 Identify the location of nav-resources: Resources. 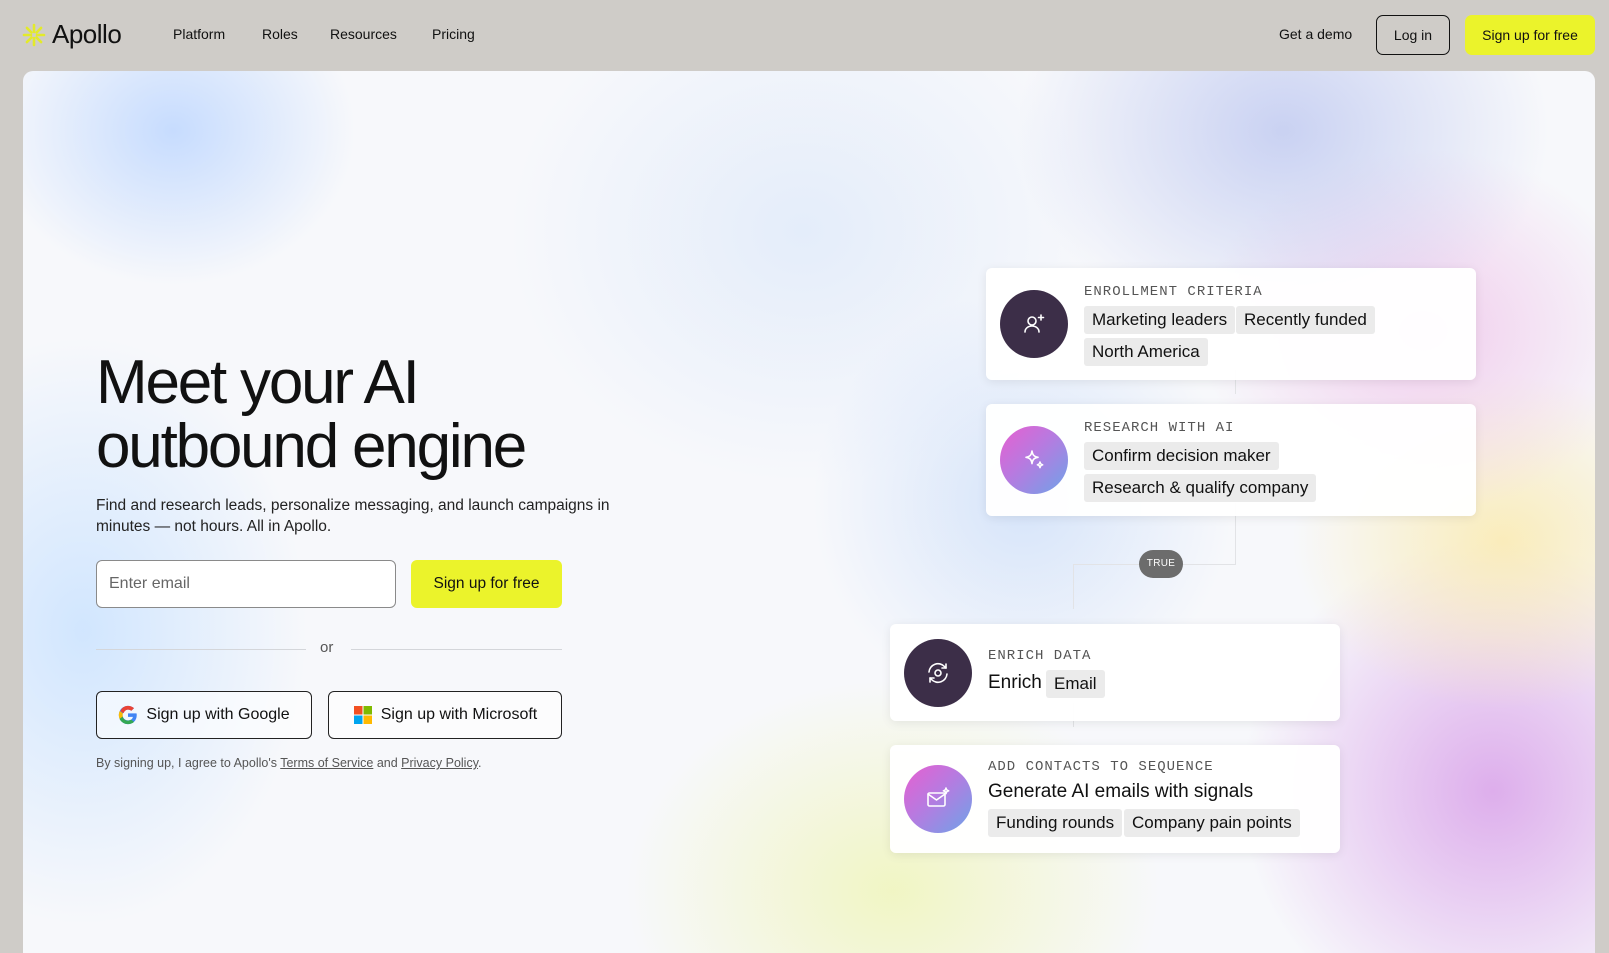
(363, 34).